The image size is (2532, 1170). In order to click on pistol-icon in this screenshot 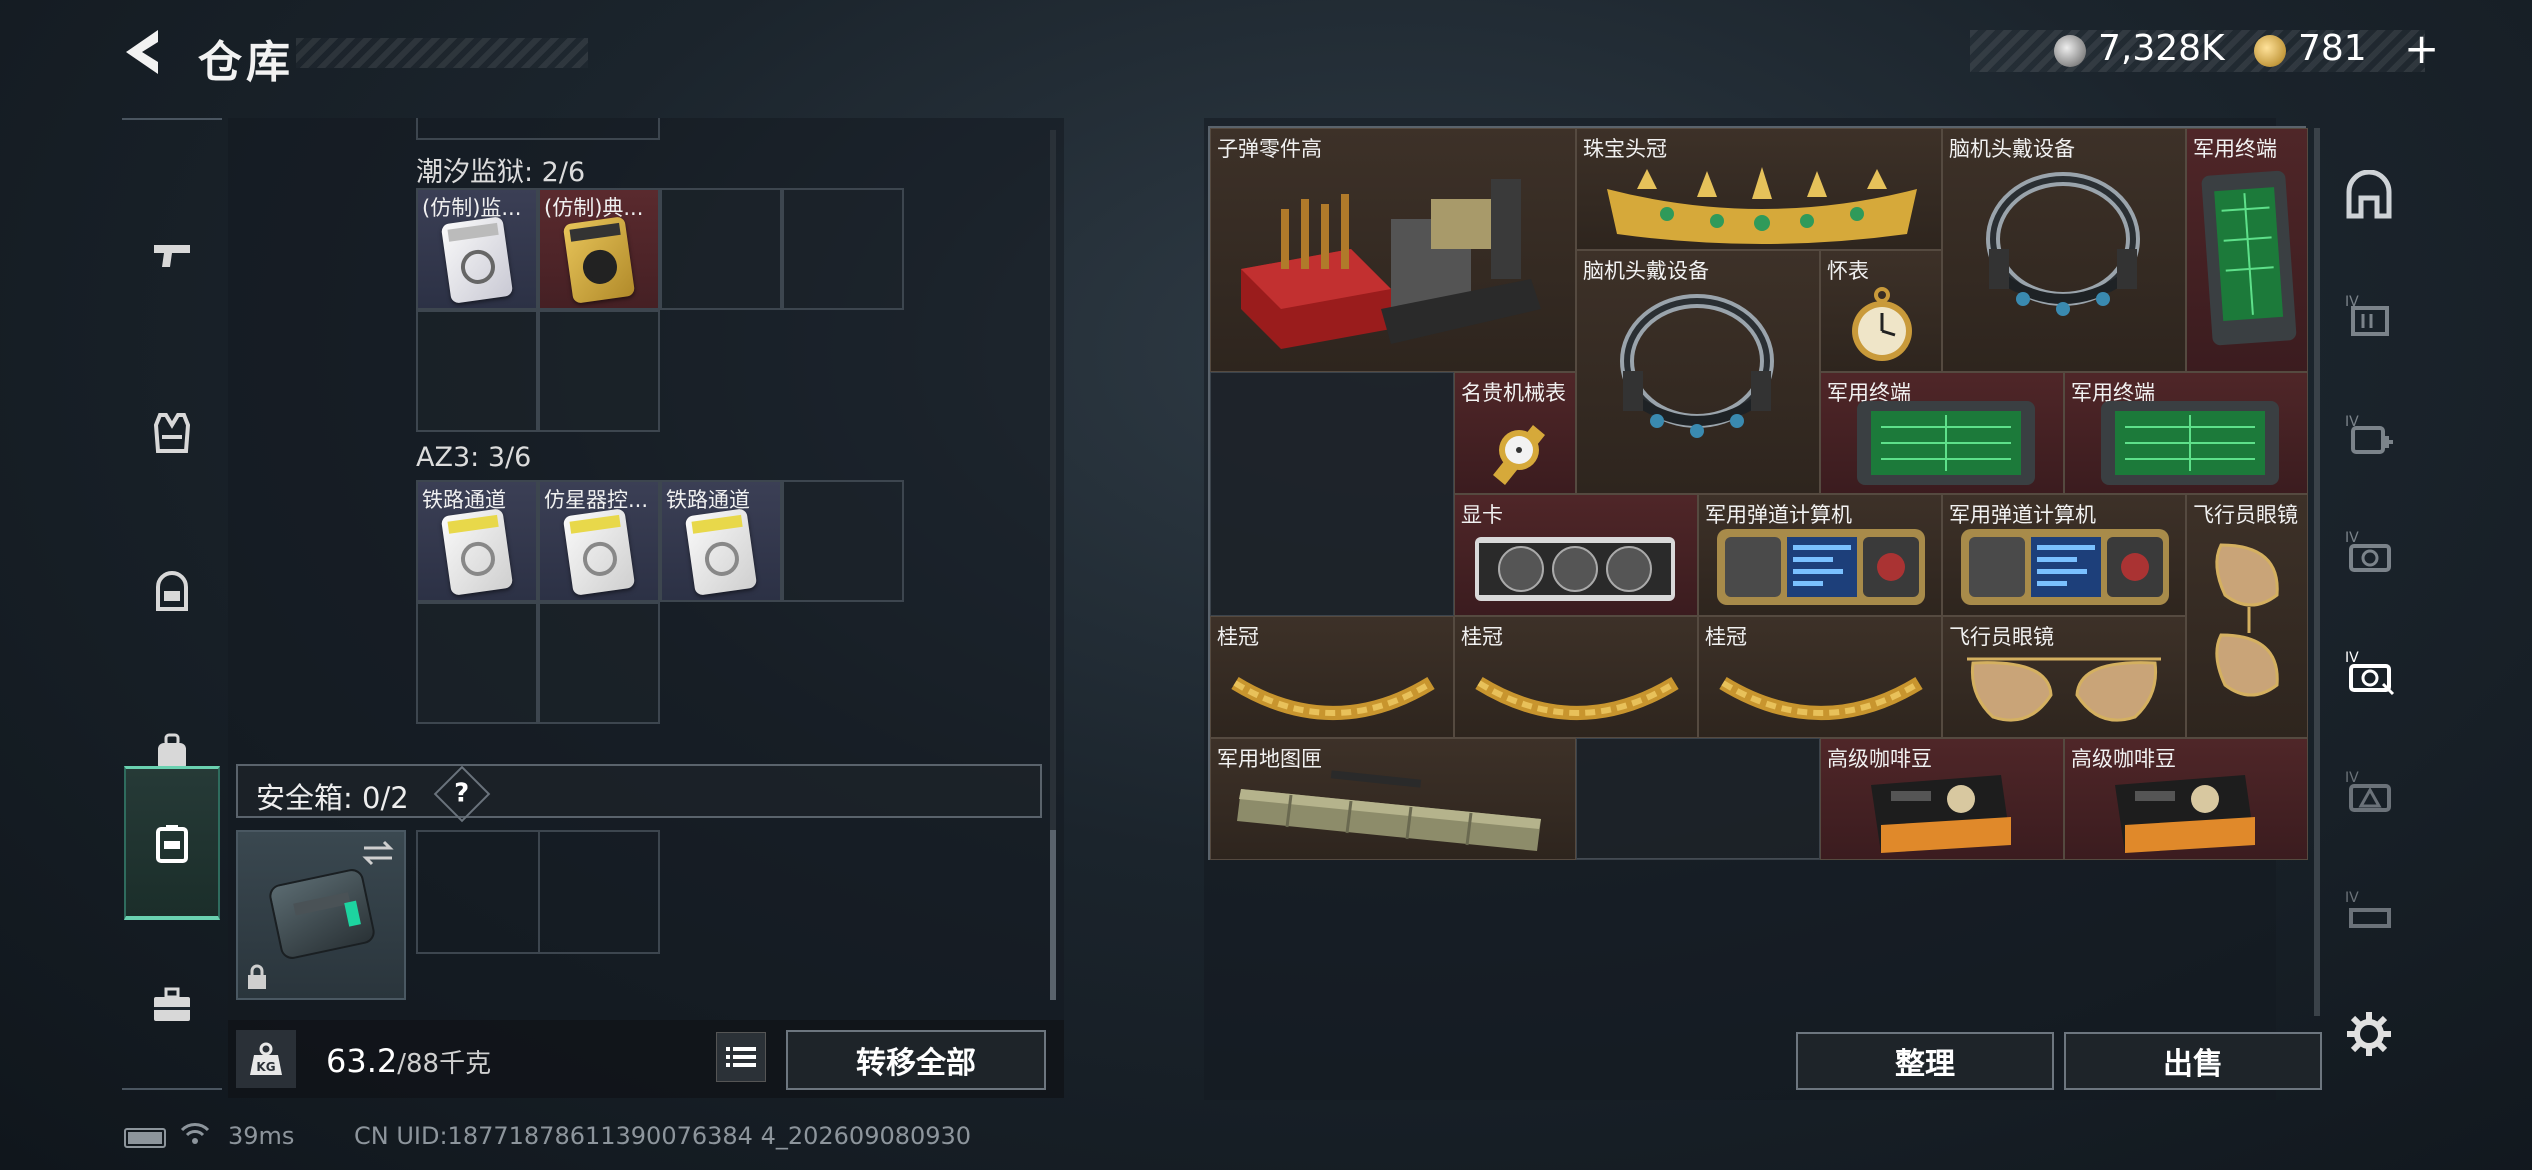, I will do `click(172, 256)`.